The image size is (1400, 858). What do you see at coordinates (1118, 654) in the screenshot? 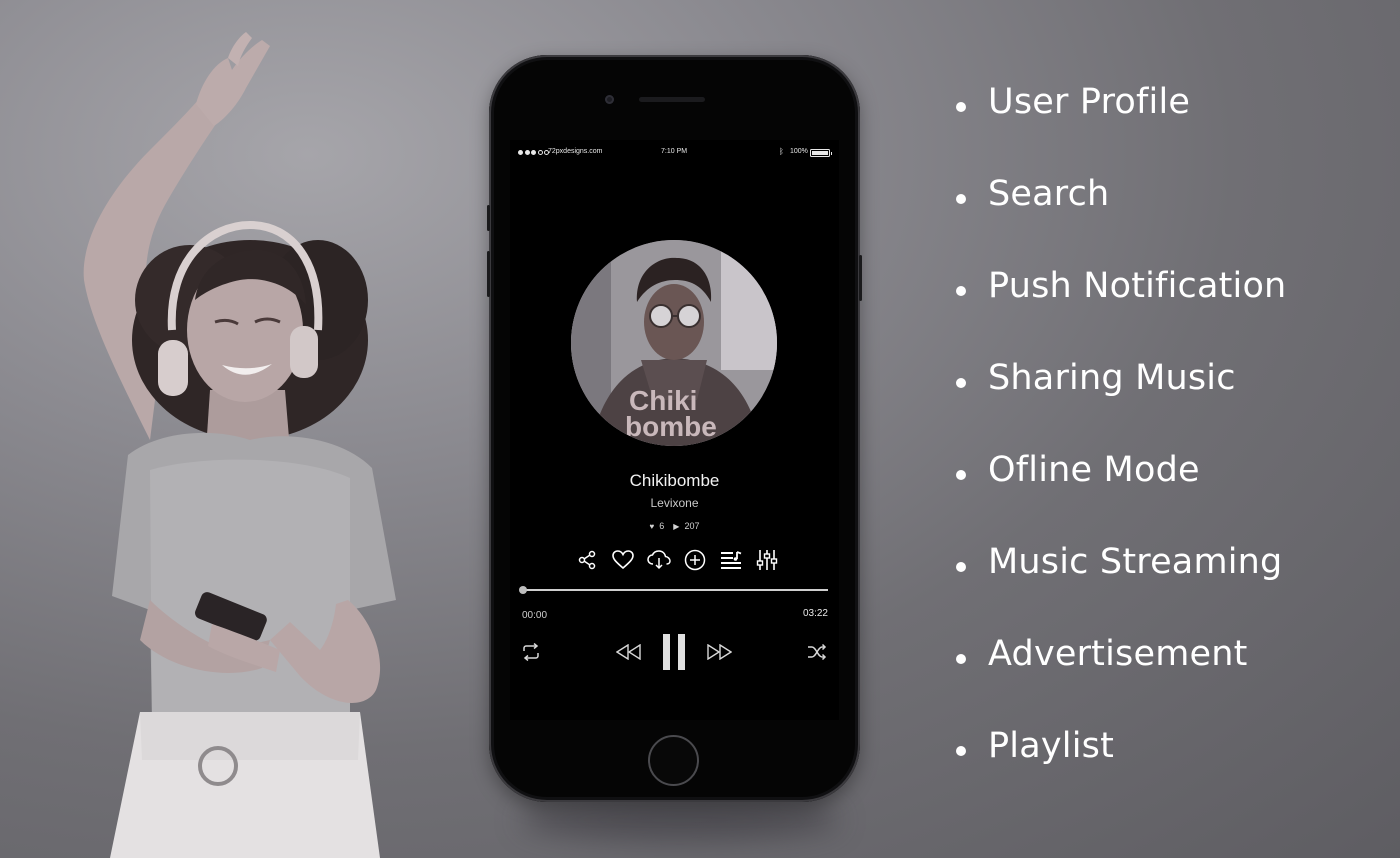
I see `feature-label: Advertisement` at bounding box center [1118, 654].